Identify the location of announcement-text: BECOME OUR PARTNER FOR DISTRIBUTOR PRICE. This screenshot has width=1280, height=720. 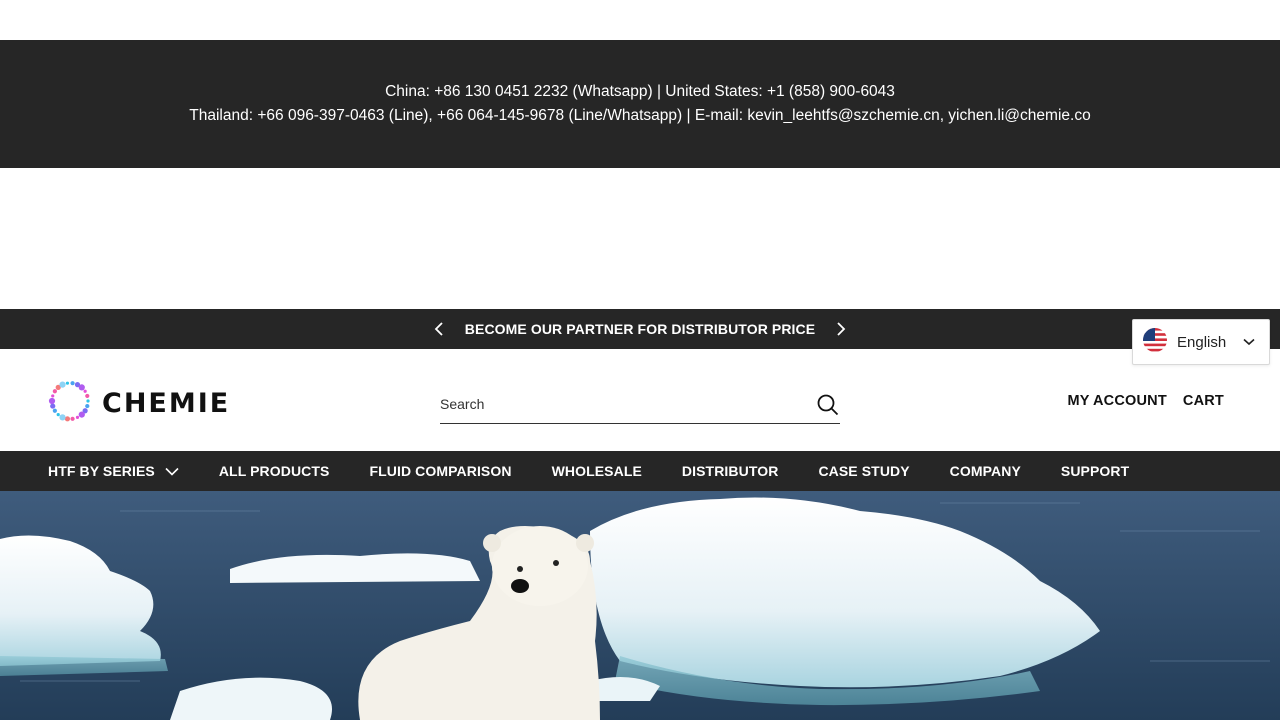
(640, 329).